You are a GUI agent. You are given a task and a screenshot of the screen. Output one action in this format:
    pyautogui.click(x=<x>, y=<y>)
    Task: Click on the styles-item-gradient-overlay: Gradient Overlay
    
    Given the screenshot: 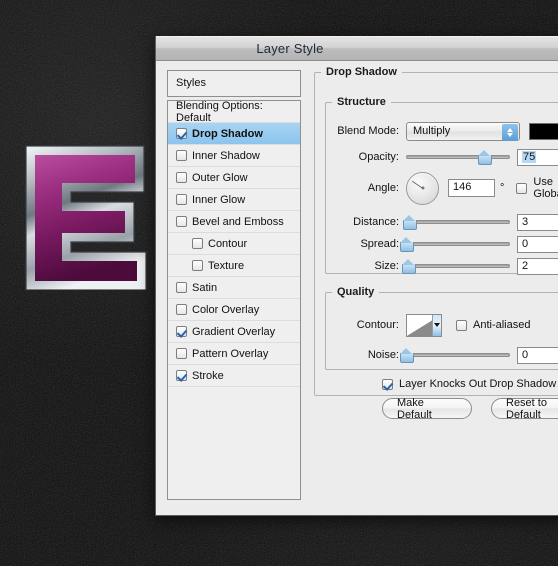 What is the action you would take?
    pyautogui.click(x=234, y=332)
    